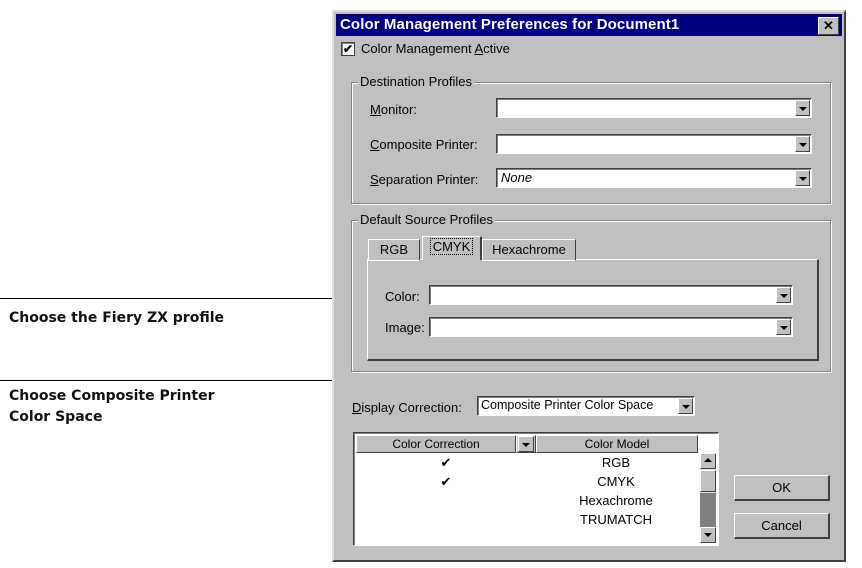  I want to click on ok-button: OK, so click(782, 488).